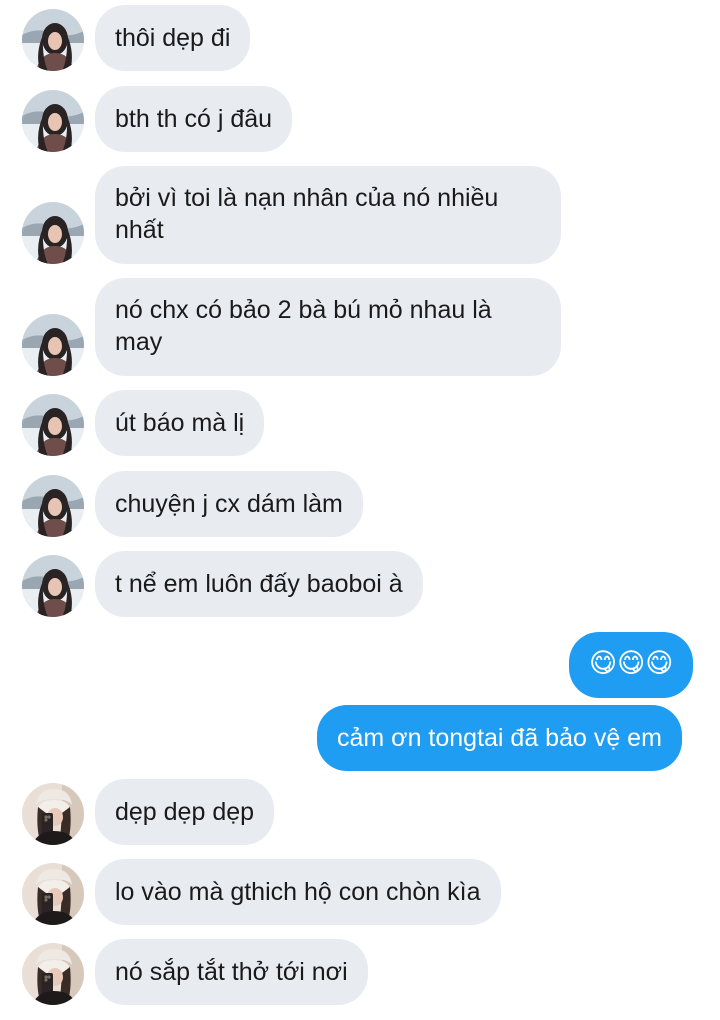  Describe the element at coordinates (303, 326) in the screenshot. I see `message-text: nó chx có bảo 2 bà bú mỏ nhau là may` at that location.